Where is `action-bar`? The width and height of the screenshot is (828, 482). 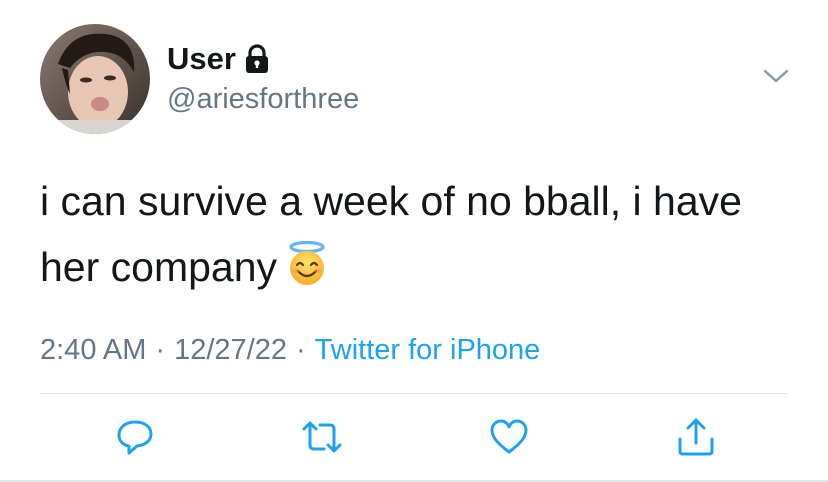
action-bar is located at coordinates (414, 437).